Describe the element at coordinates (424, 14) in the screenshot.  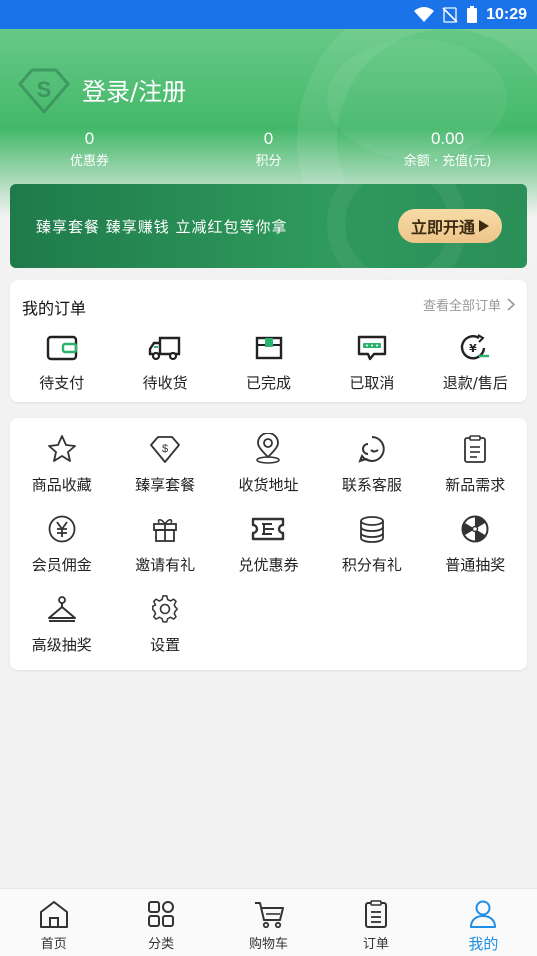
I see `wifi-icon` at that location.